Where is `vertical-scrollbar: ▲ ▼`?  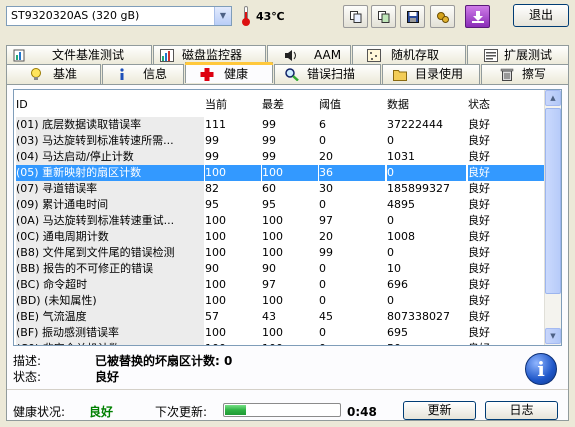
vertical-scrollbar: ▲ ▼ is located at coordinates (552, 217).